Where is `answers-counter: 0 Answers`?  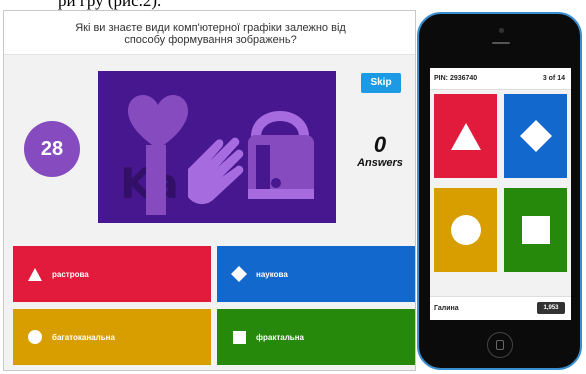 answers-counter: 0 Answers is located at coordinates (379, 151).